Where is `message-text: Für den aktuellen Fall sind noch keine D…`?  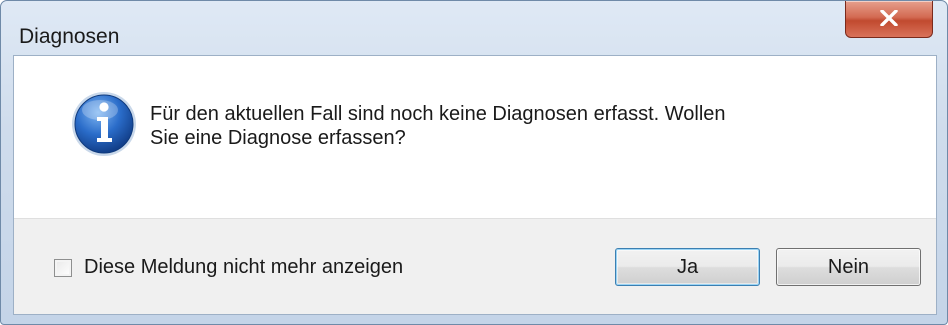 message-text: Für den aktuellen Fall sind noch keine D… is located at coordinates (500, 126).